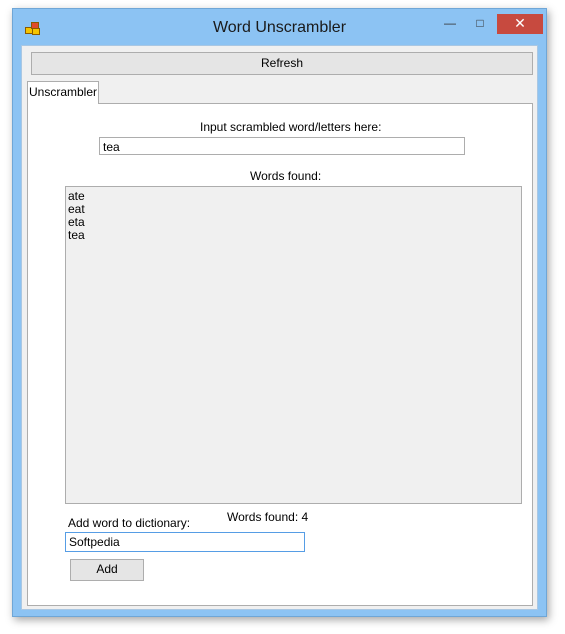  What do you see at coordinates (293, 222) in the screenshot?
I see `list-item: eta` at bounding box center [293, 222].